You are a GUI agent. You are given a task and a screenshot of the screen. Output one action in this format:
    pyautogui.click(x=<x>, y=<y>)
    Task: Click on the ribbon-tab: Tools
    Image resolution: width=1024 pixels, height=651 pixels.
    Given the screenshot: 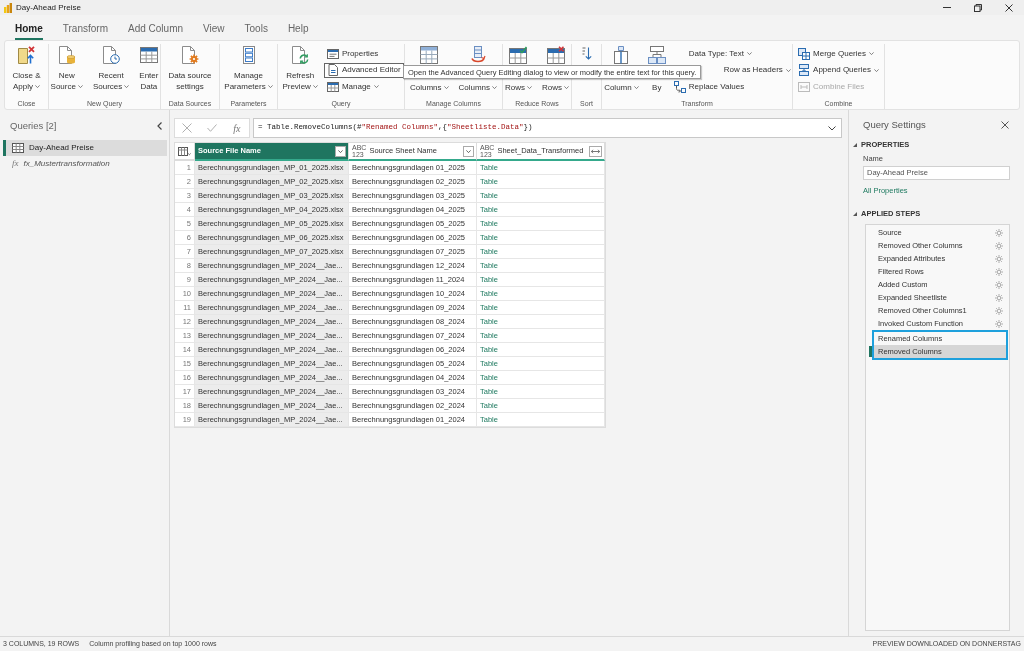 What is the action you would take?
    pyautogui.click(x=256, y=29)
    